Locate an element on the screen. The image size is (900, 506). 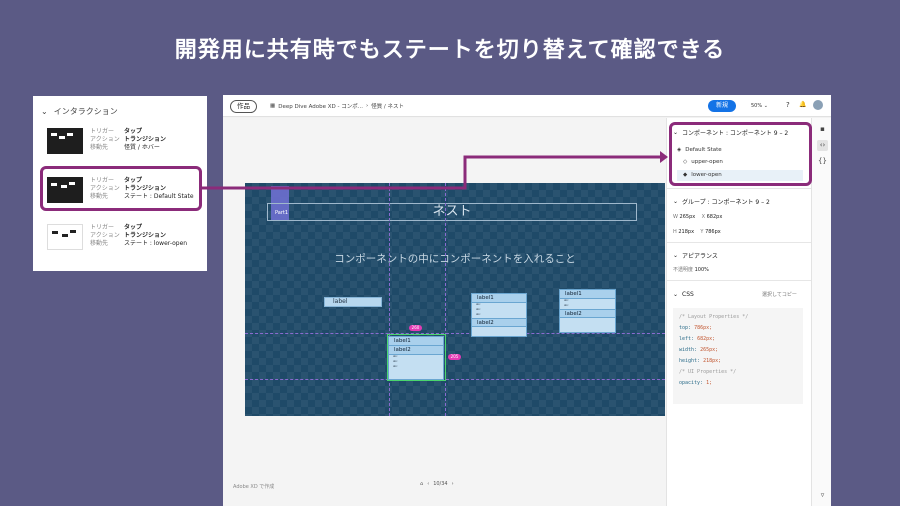
width-value: 265px is located at coordinates (687, 217).